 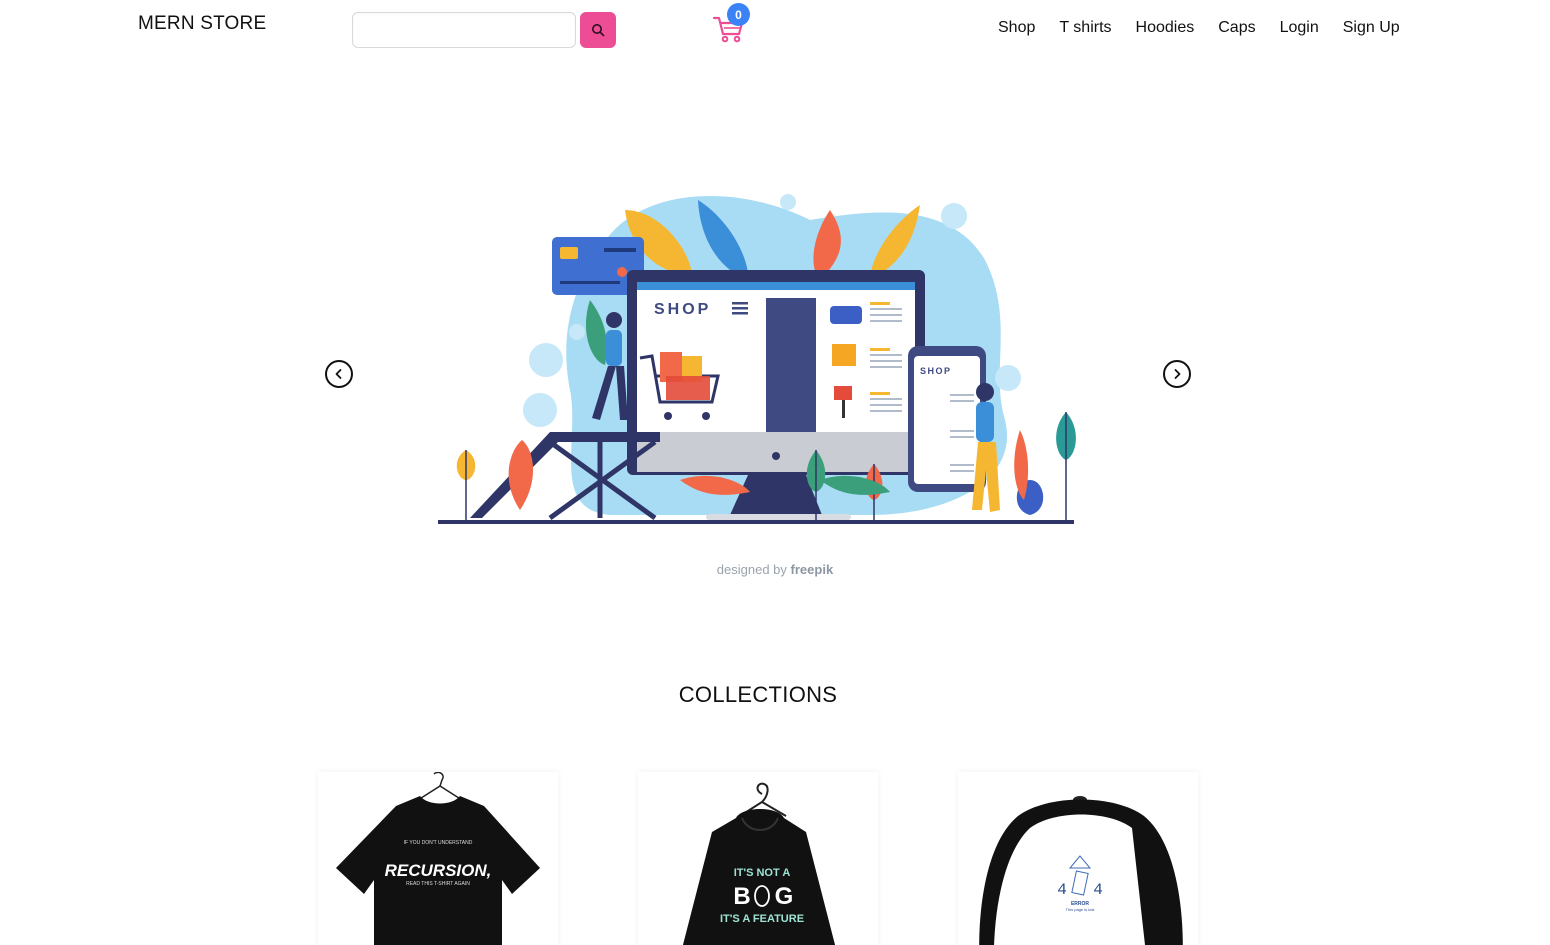 I want to click on main-nav: Shop T shirts Hoodies Caps Login Sign Up, so click(x=1199, y=28).